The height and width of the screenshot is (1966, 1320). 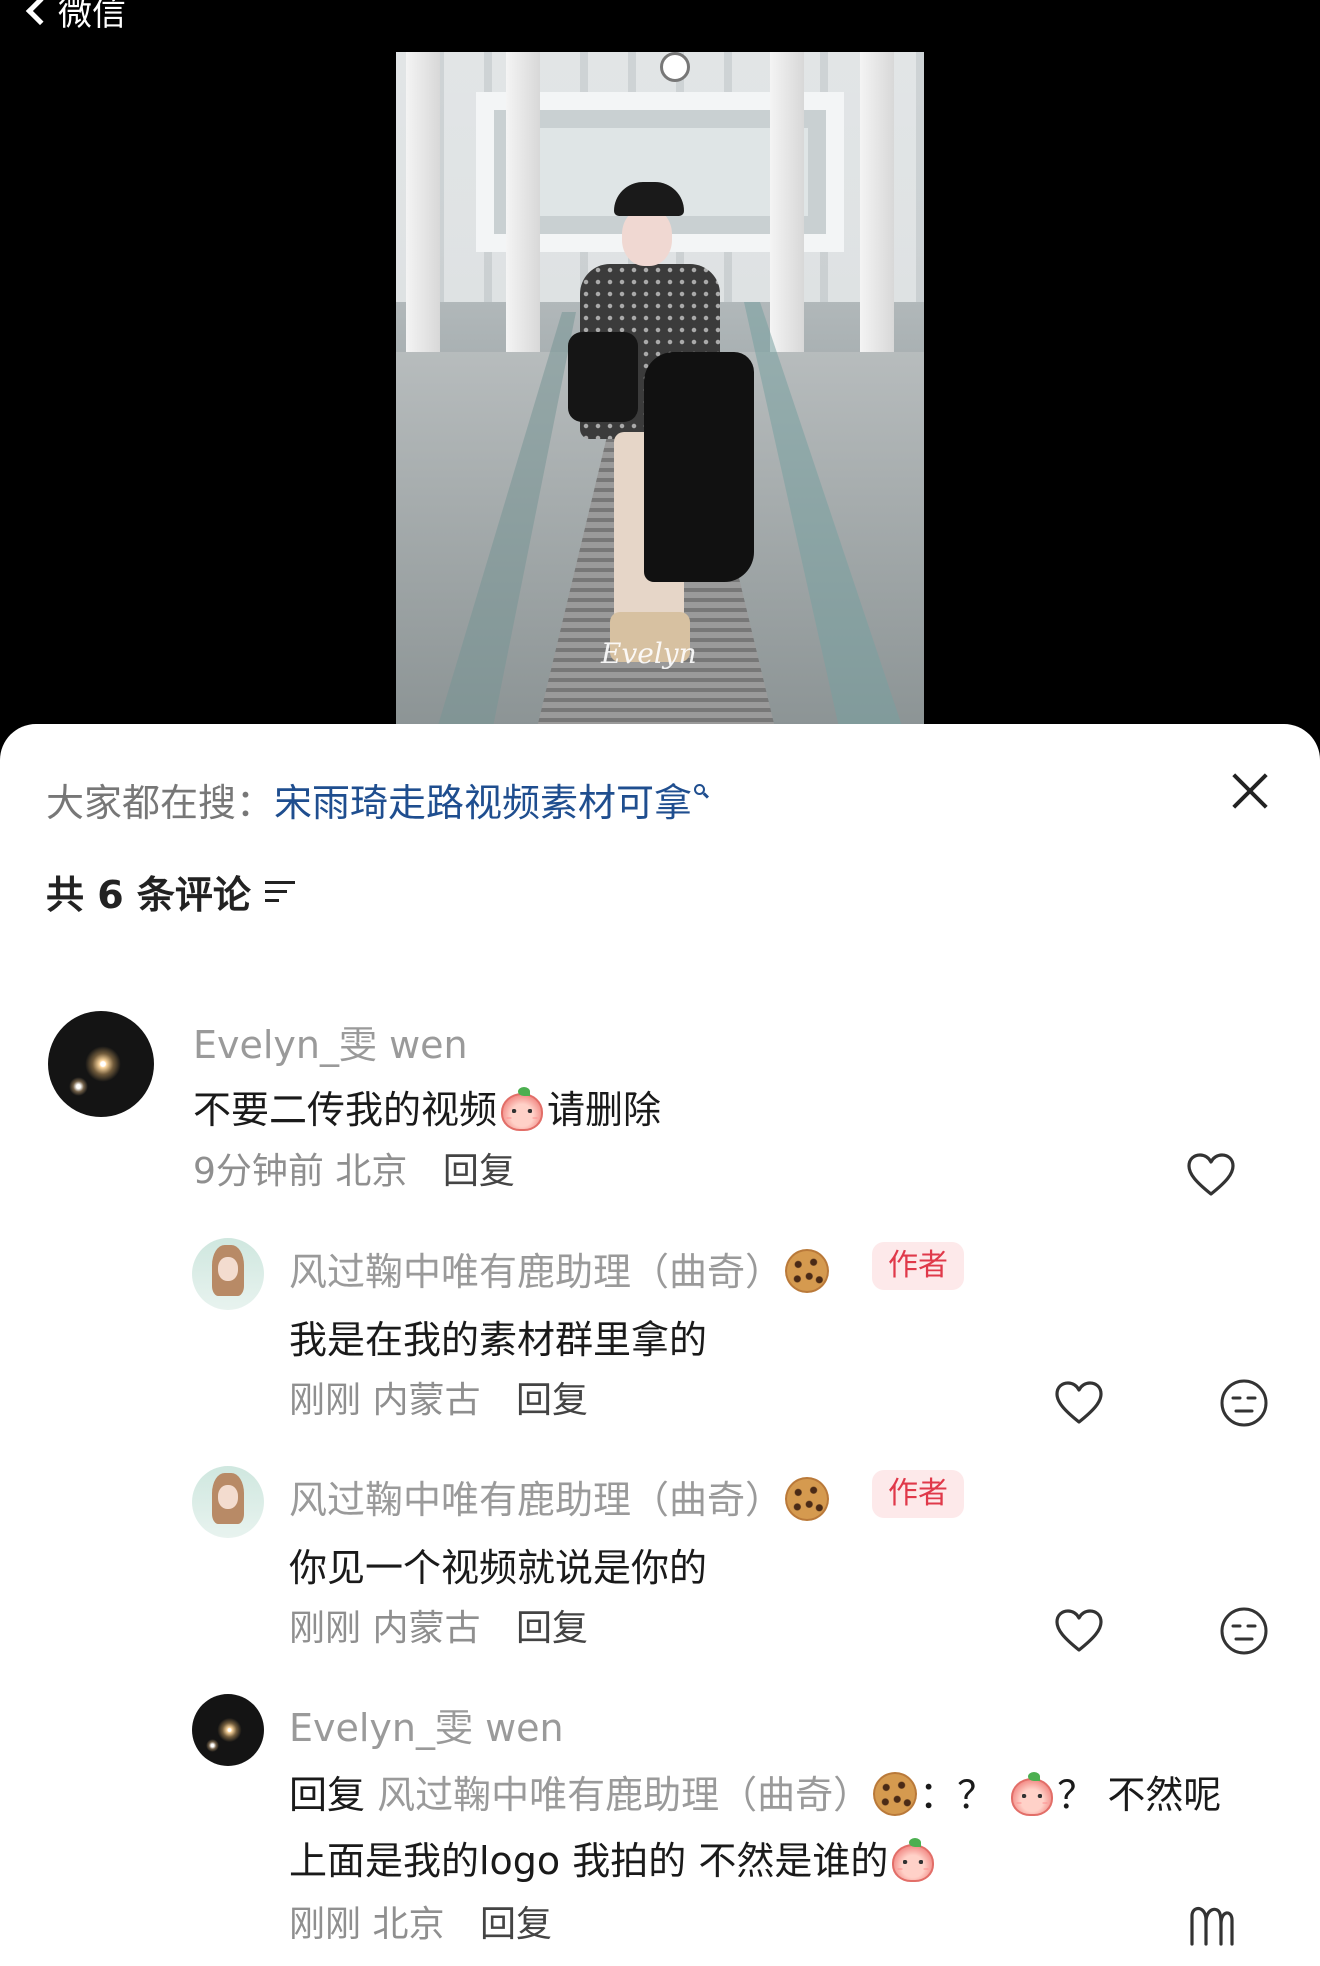 I want to click on sort-icon, so click(x=279, y=892).